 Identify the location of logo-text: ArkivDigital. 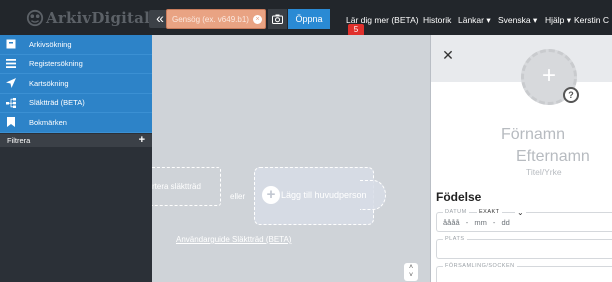
(98, 18).